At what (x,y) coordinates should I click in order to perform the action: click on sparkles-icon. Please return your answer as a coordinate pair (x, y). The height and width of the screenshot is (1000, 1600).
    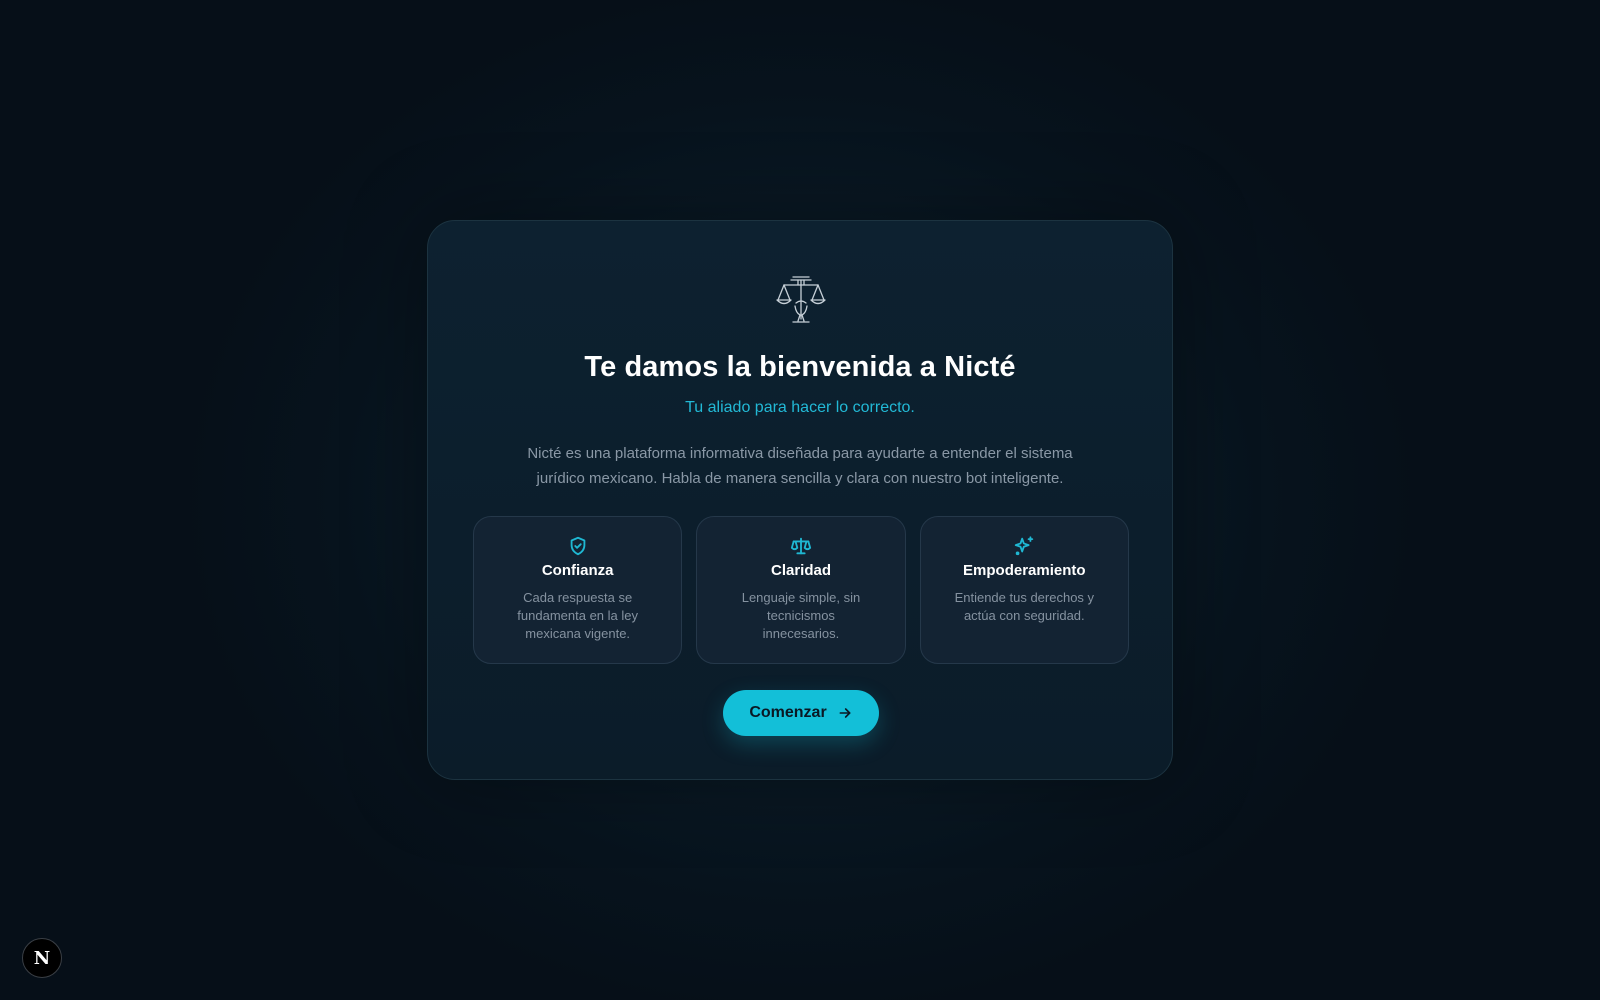
    Looking at the image, I should click on (1024, 546).